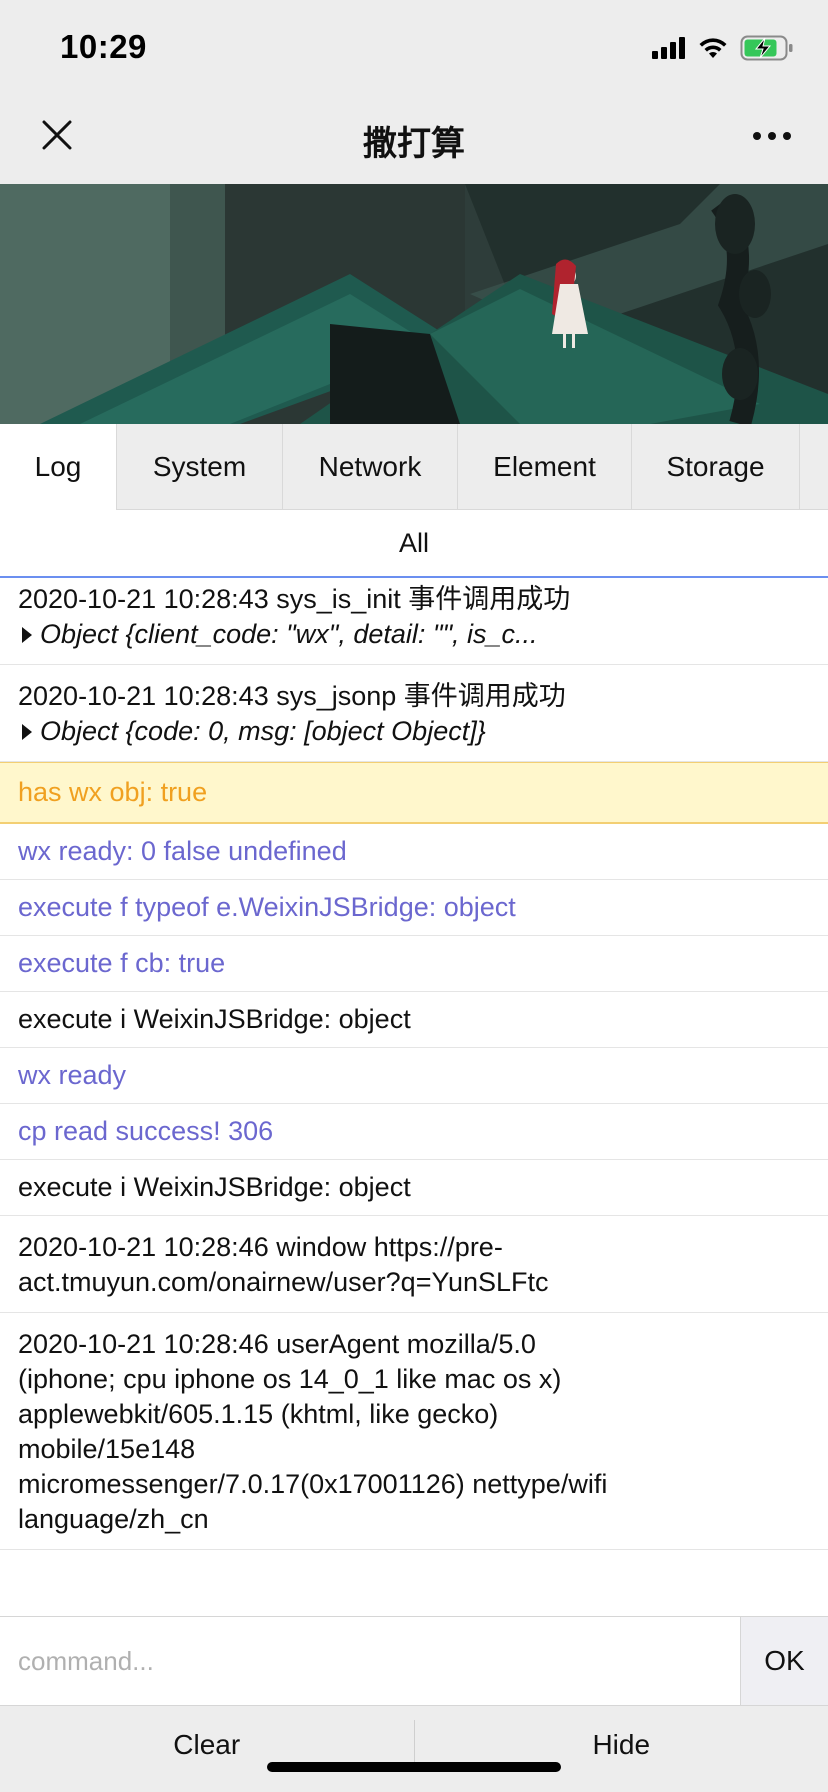 The height and width of the screenshot is (1792, 828). I want to click on tab-network: Network, so click(370, 467).